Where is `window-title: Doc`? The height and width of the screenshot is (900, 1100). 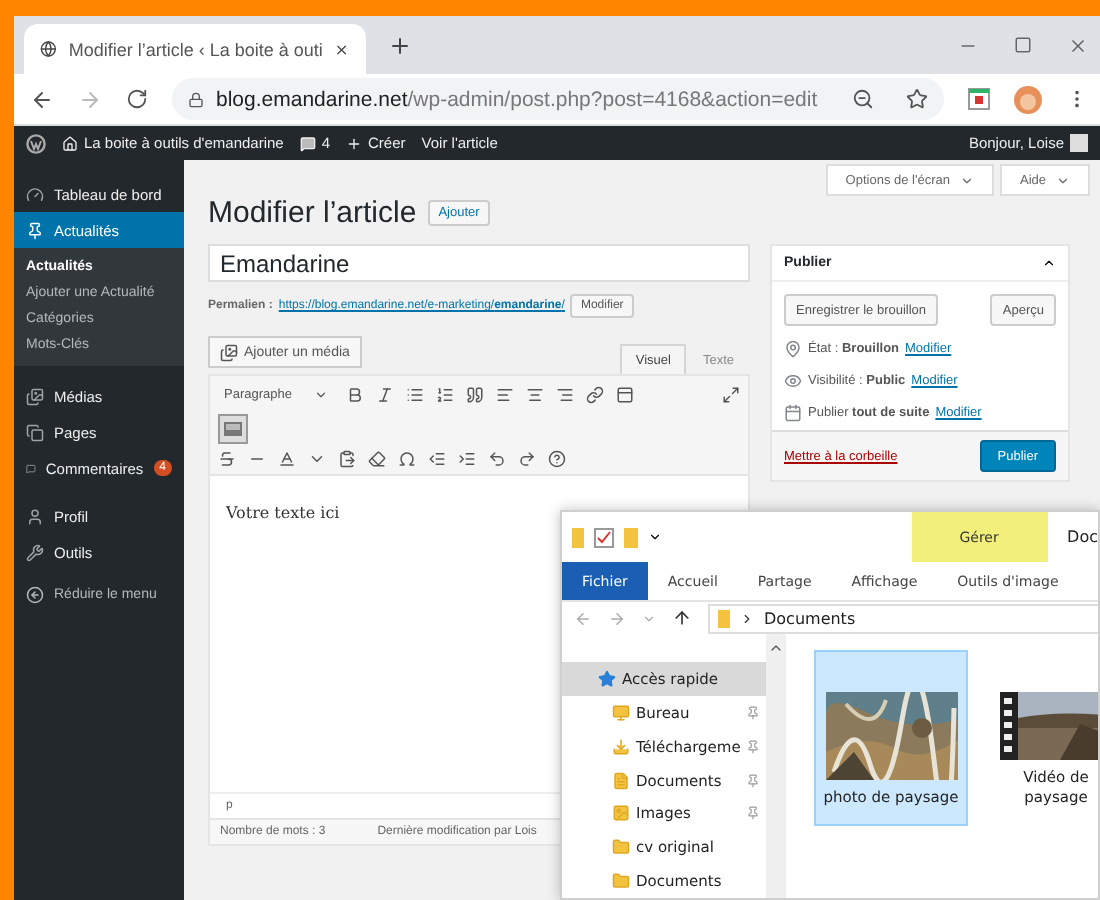 window-title: Doc is located at coordinates (1081, 537).